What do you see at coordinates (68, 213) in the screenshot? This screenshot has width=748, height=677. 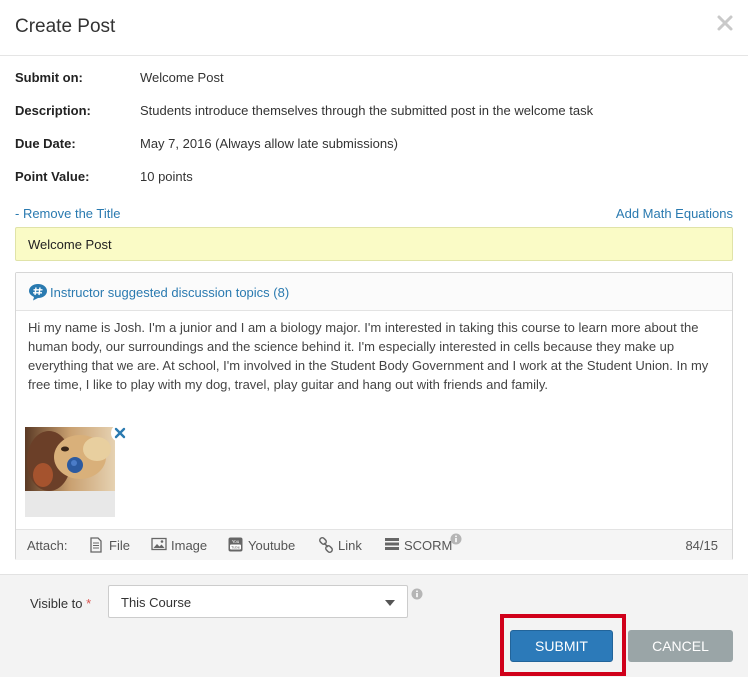 I see `remove-title-link: - Remove the Title` at bounding box center [68, 213].